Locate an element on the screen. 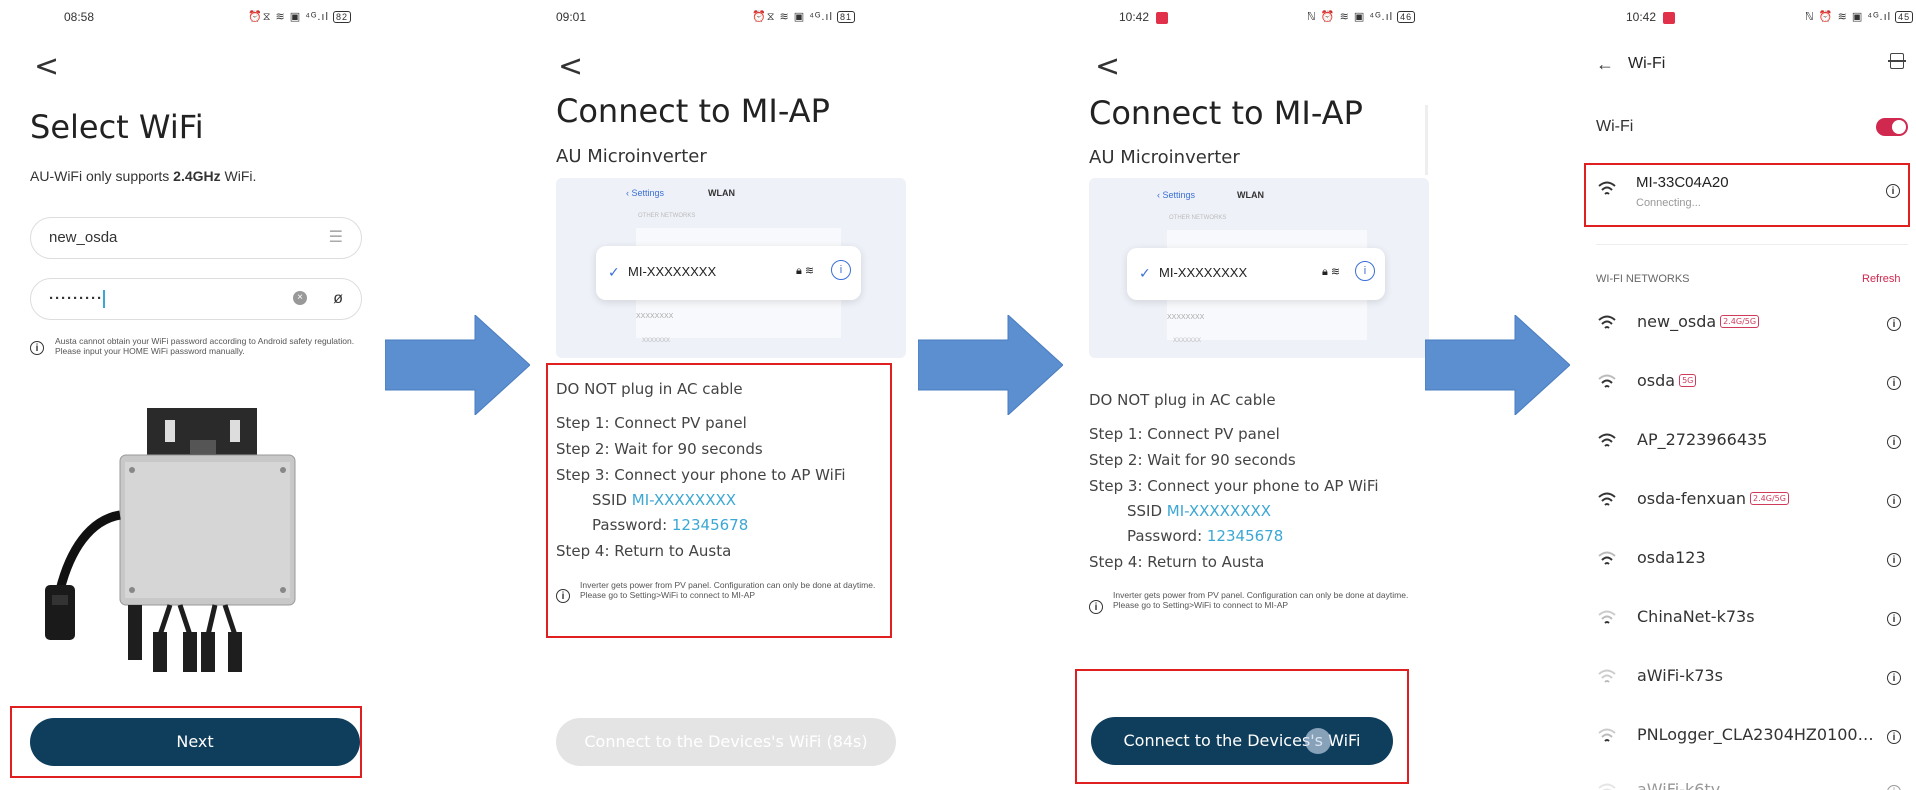 The image size is (1916, 790). wifi-network-row: aWiFi-k73s i is located at coordinates (1750, 678).